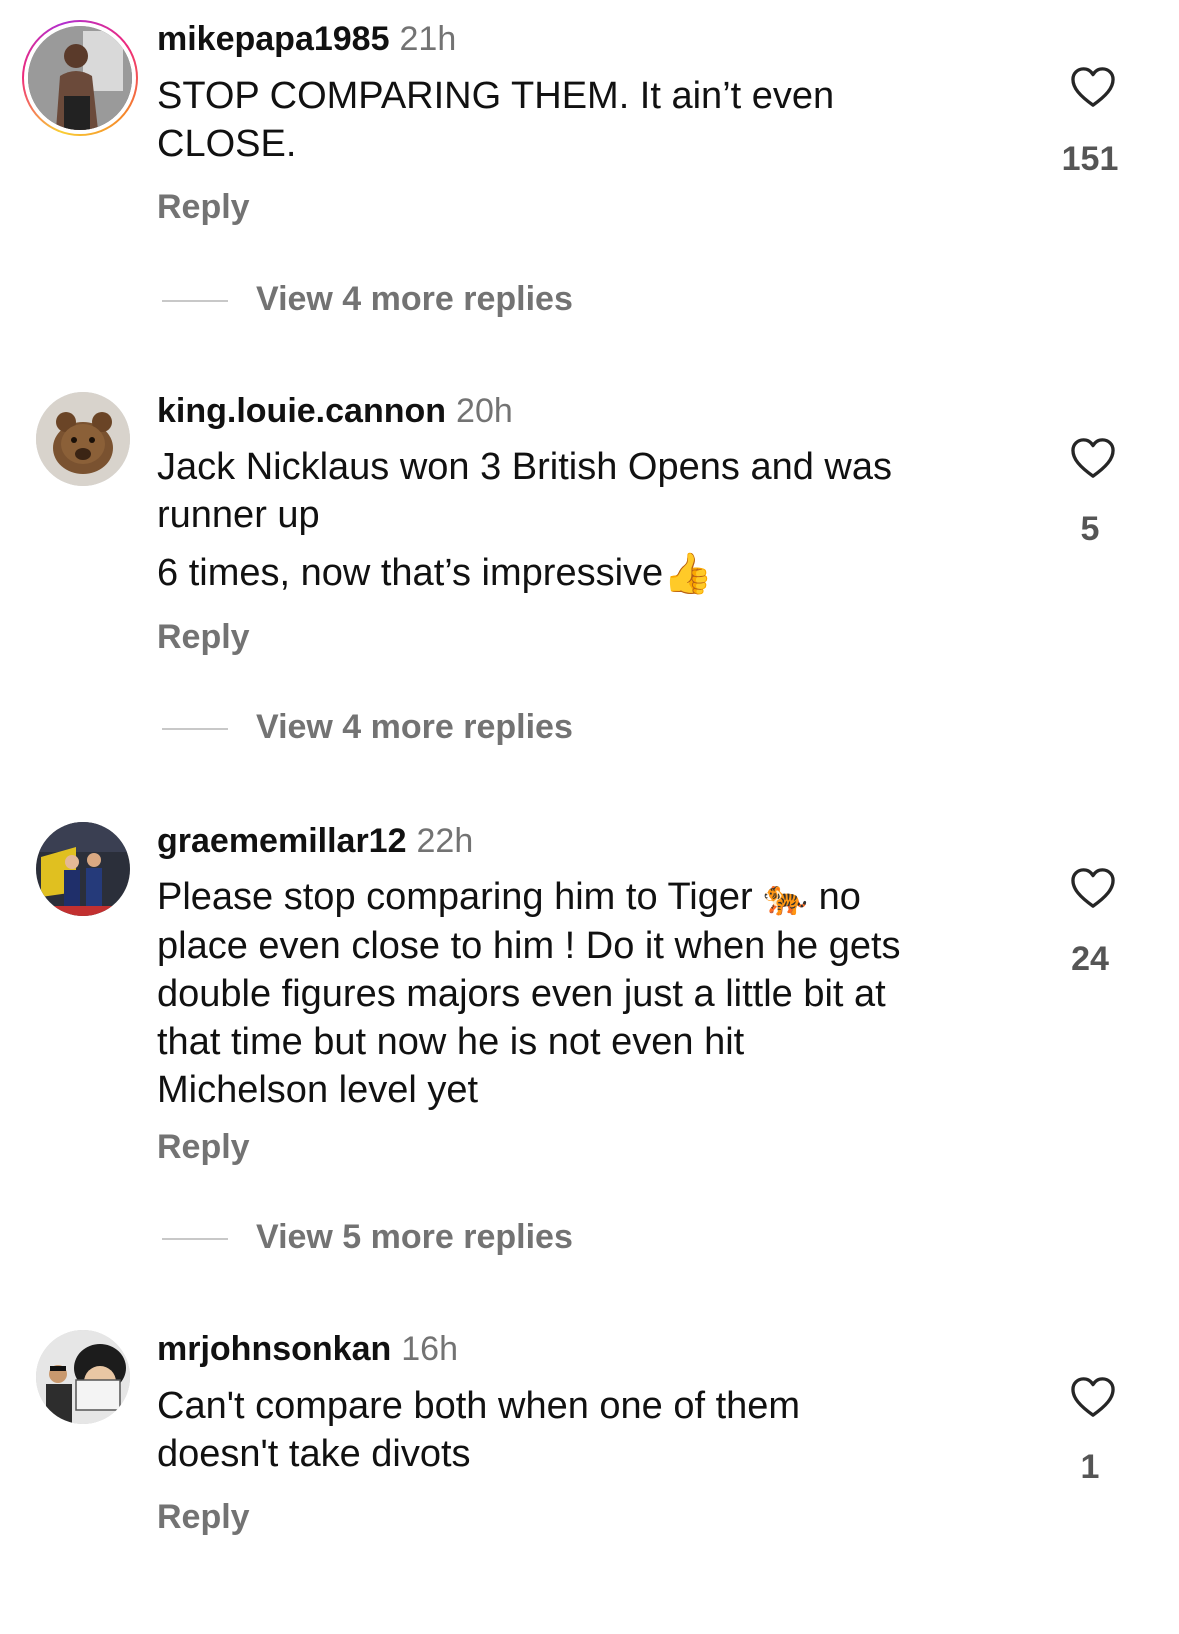 The width and height of the screenshot is (1179, 1634). I want to click on username: graememillar12, so click(282, 841).